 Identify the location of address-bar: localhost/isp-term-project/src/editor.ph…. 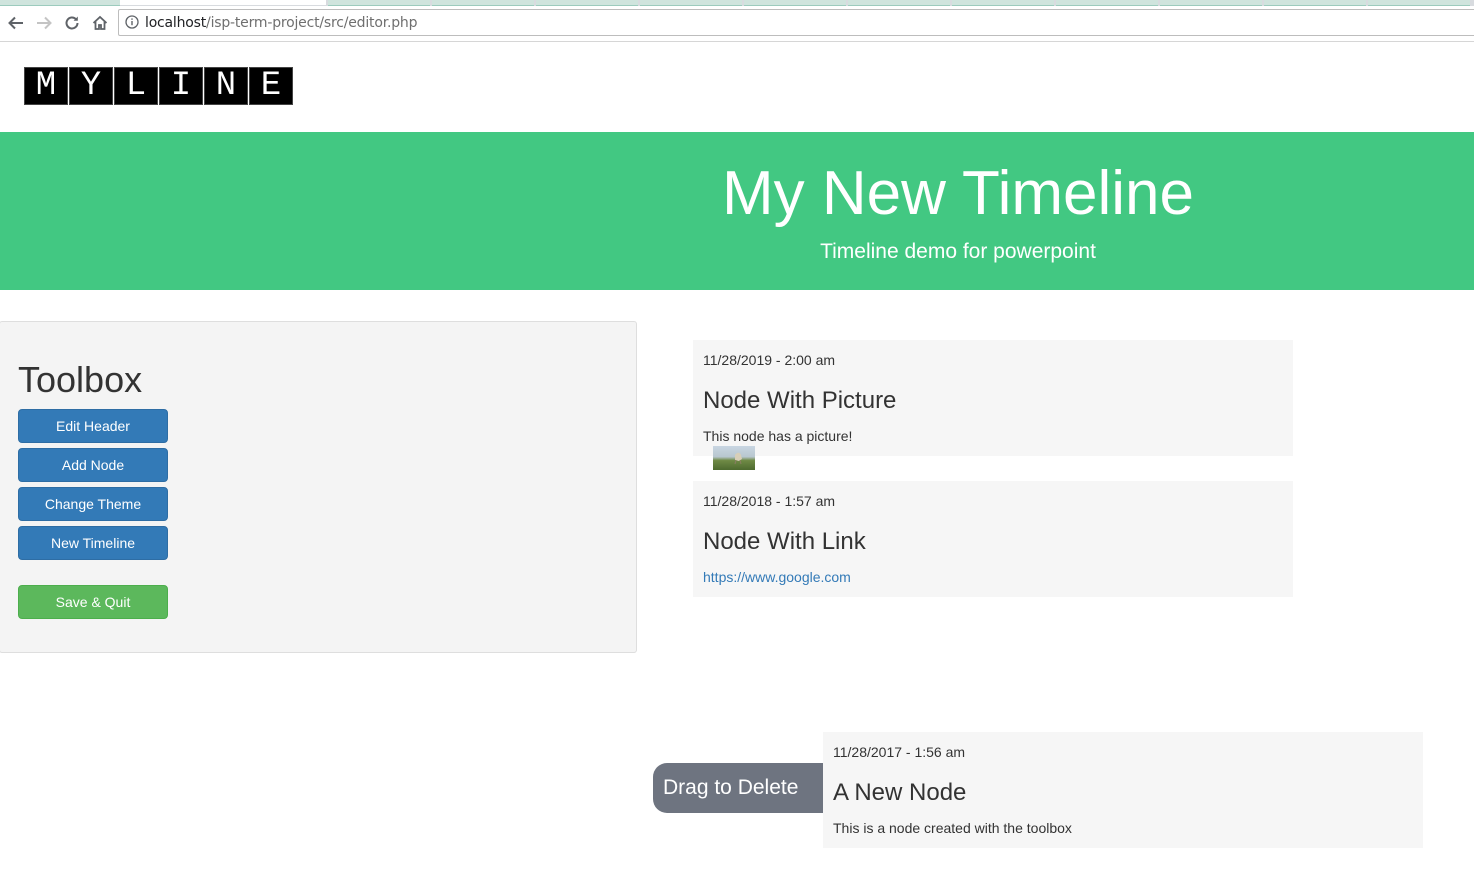
(796, 22).